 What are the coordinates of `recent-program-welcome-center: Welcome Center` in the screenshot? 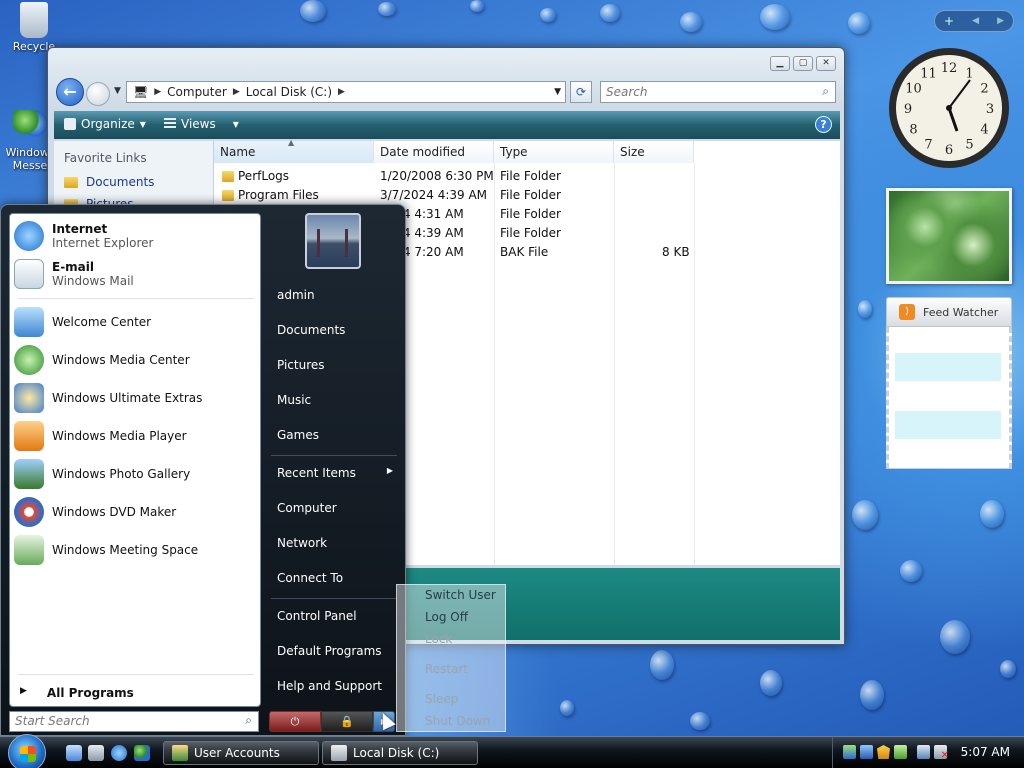 It's located at (136, 322).